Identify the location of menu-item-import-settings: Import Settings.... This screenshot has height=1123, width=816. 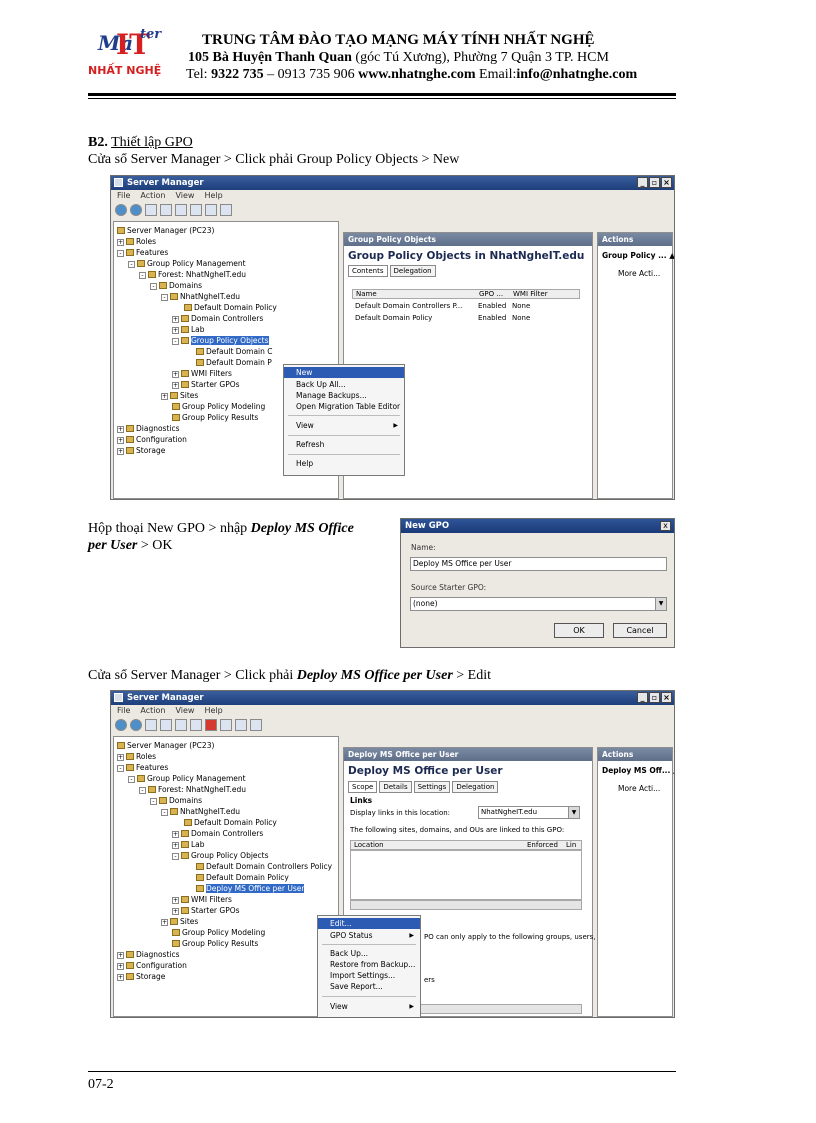
(369, 975).